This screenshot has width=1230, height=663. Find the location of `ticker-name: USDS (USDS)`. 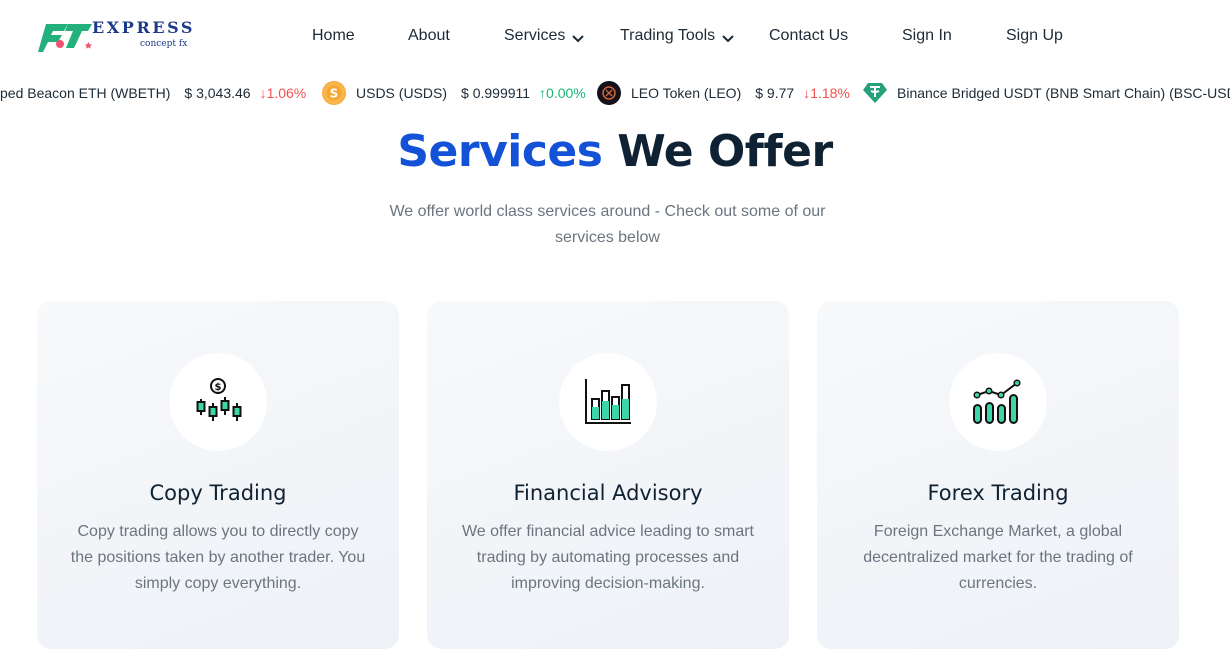

ticker-name: USDS (USDS) is located at coordinates (402, 93).